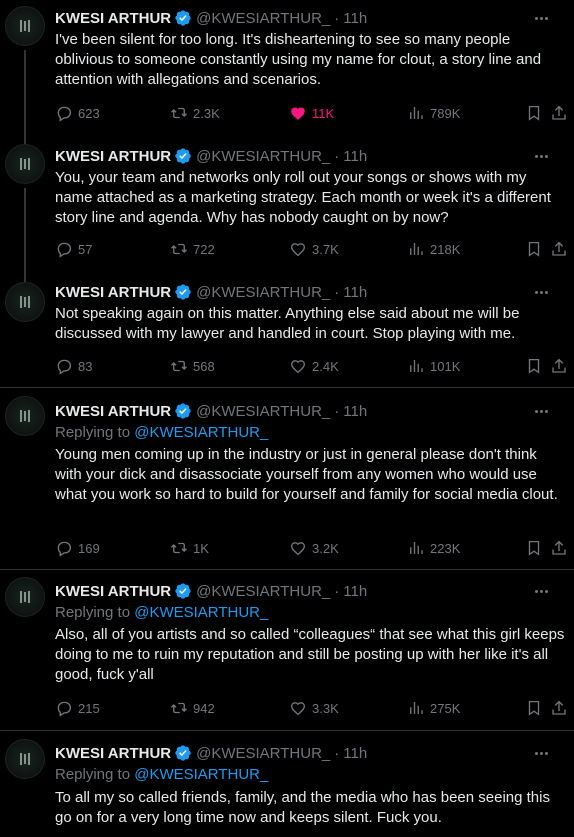  I want to click on views-button: 218K, so click(433, 249).